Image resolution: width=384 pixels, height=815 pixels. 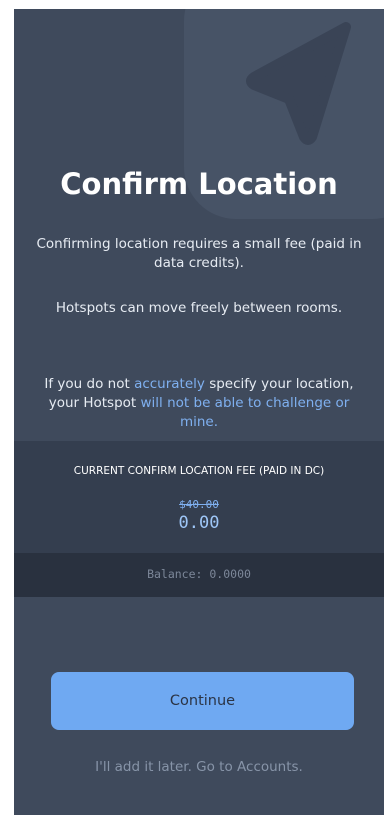 I want to click on balance-text: Balance: 0.0000, so click(x=199, y=574).